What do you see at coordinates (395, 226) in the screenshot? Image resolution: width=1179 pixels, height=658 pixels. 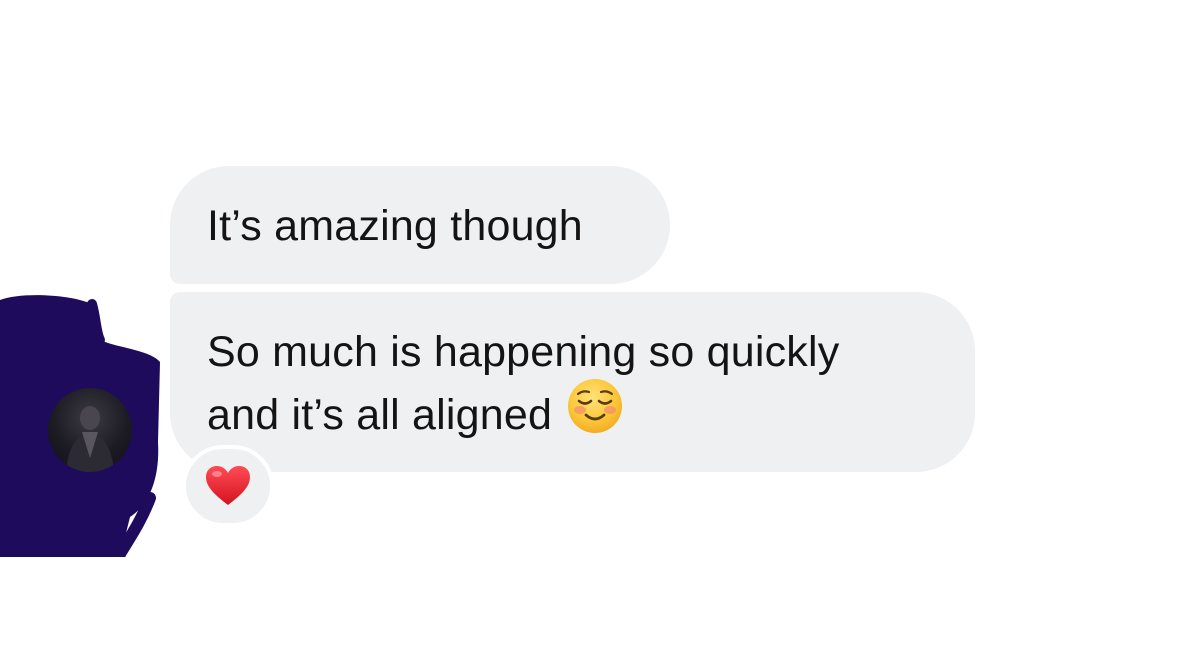 I see `message-text: It’s amazing though` at bounding box center [395, 226].